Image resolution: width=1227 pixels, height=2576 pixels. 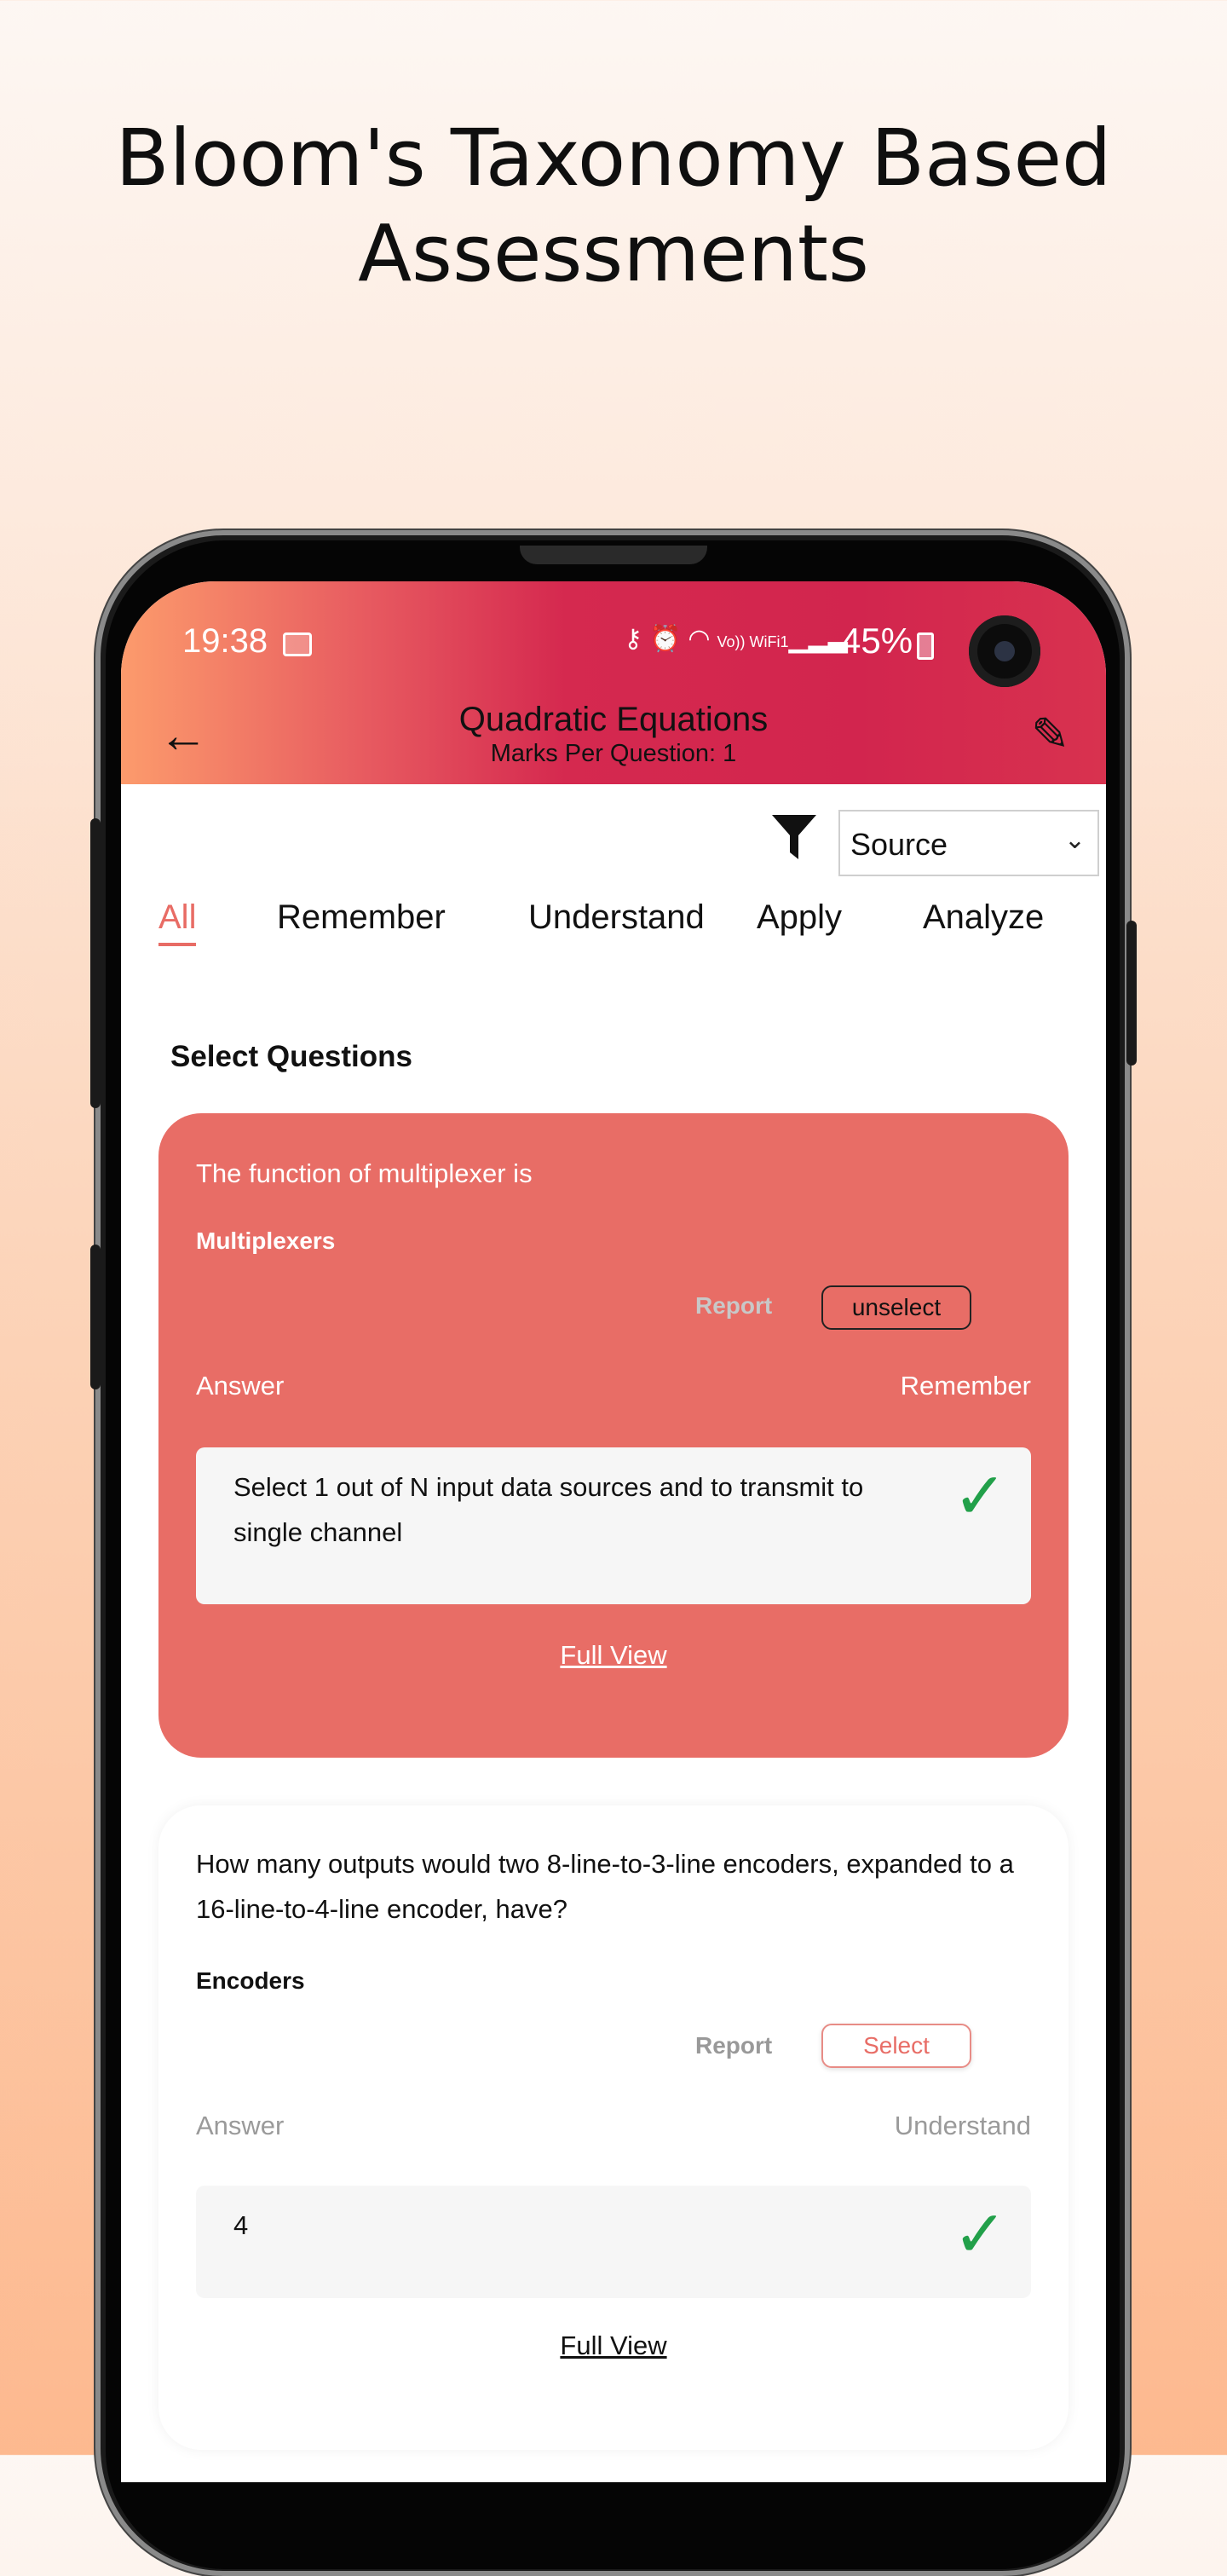 I want to click on signal-icon: ▁▂▃, so click(x=818, y=639).